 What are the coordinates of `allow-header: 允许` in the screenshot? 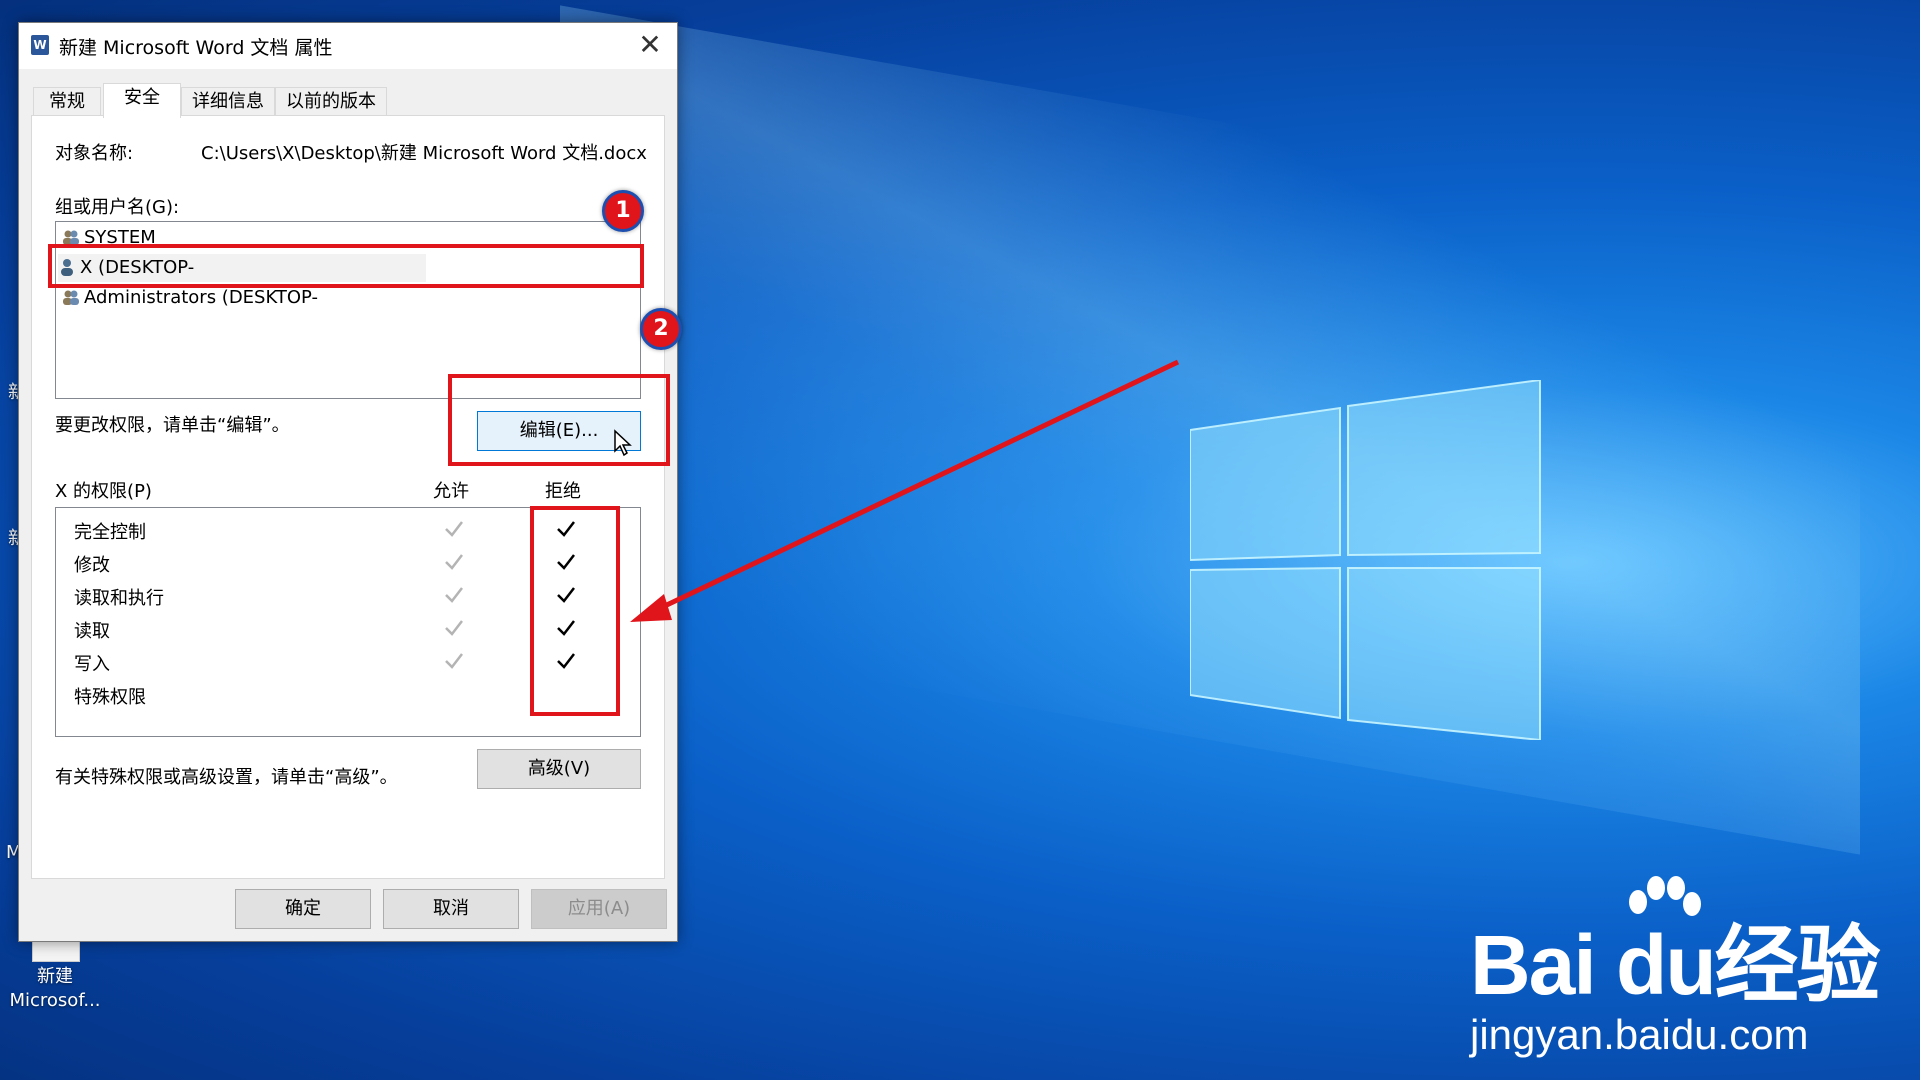 It's located at (451, 491).